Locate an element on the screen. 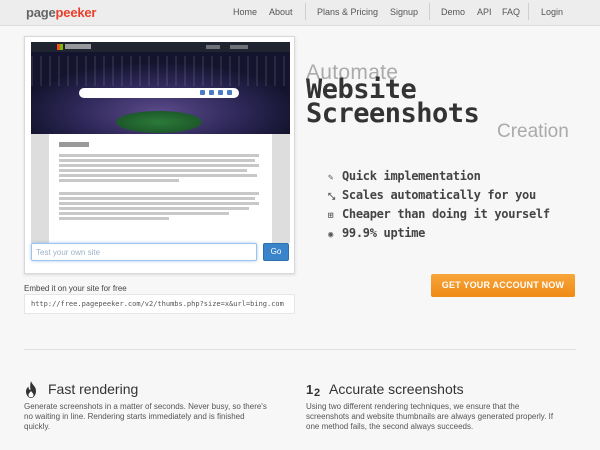 This screenshot has width=600, height=450. microsoft-logo-icon is located at coordinates (60, 47).